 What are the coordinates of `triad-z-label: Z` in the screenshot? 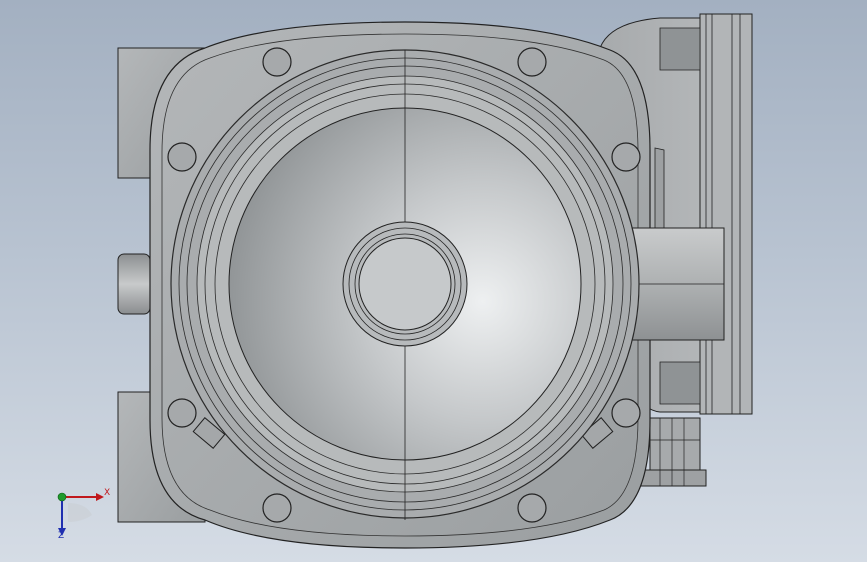 It's located at (61, 536).